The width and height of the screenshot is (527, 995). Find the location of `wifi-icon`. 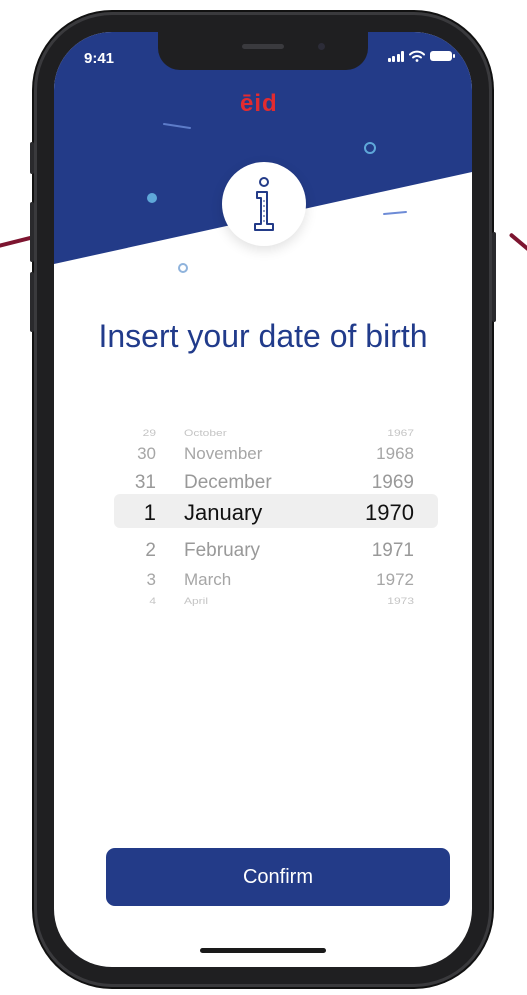

wifi-icon is located at coordinates (417, 56).